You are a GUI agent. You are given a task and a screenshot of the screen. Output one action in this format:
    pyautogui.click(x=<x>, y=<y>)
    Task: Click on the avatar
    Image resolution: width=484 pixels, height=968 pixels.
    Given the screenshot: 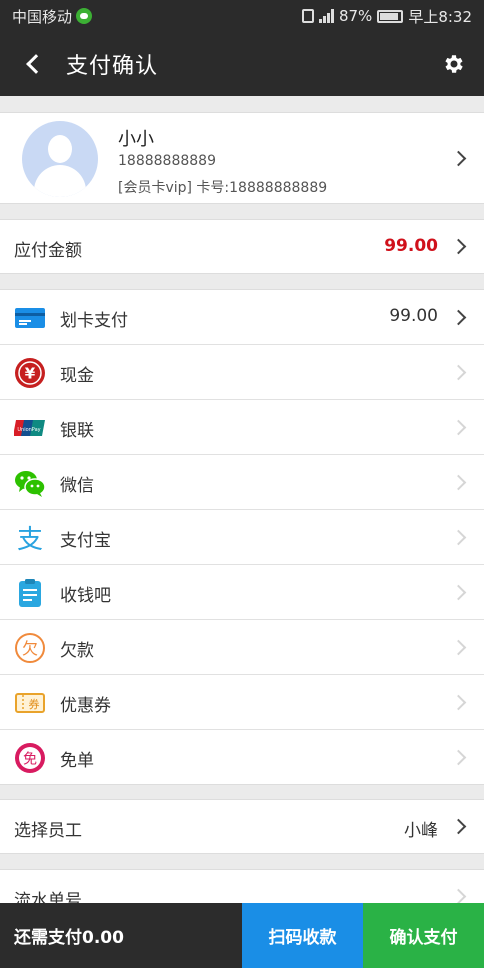 What is the action you would take?
    pyautogui.click(x=60, y=159)
    